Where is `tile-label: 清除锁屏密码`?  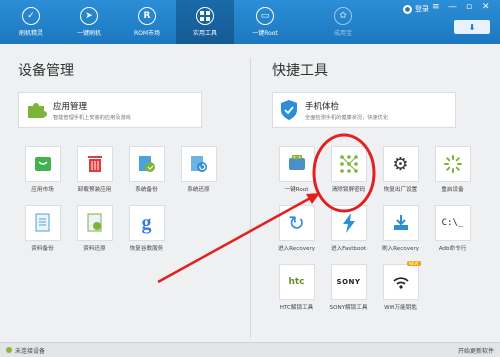
tile-label: 清除锁屏密码 is located at coordinates (348, 190).